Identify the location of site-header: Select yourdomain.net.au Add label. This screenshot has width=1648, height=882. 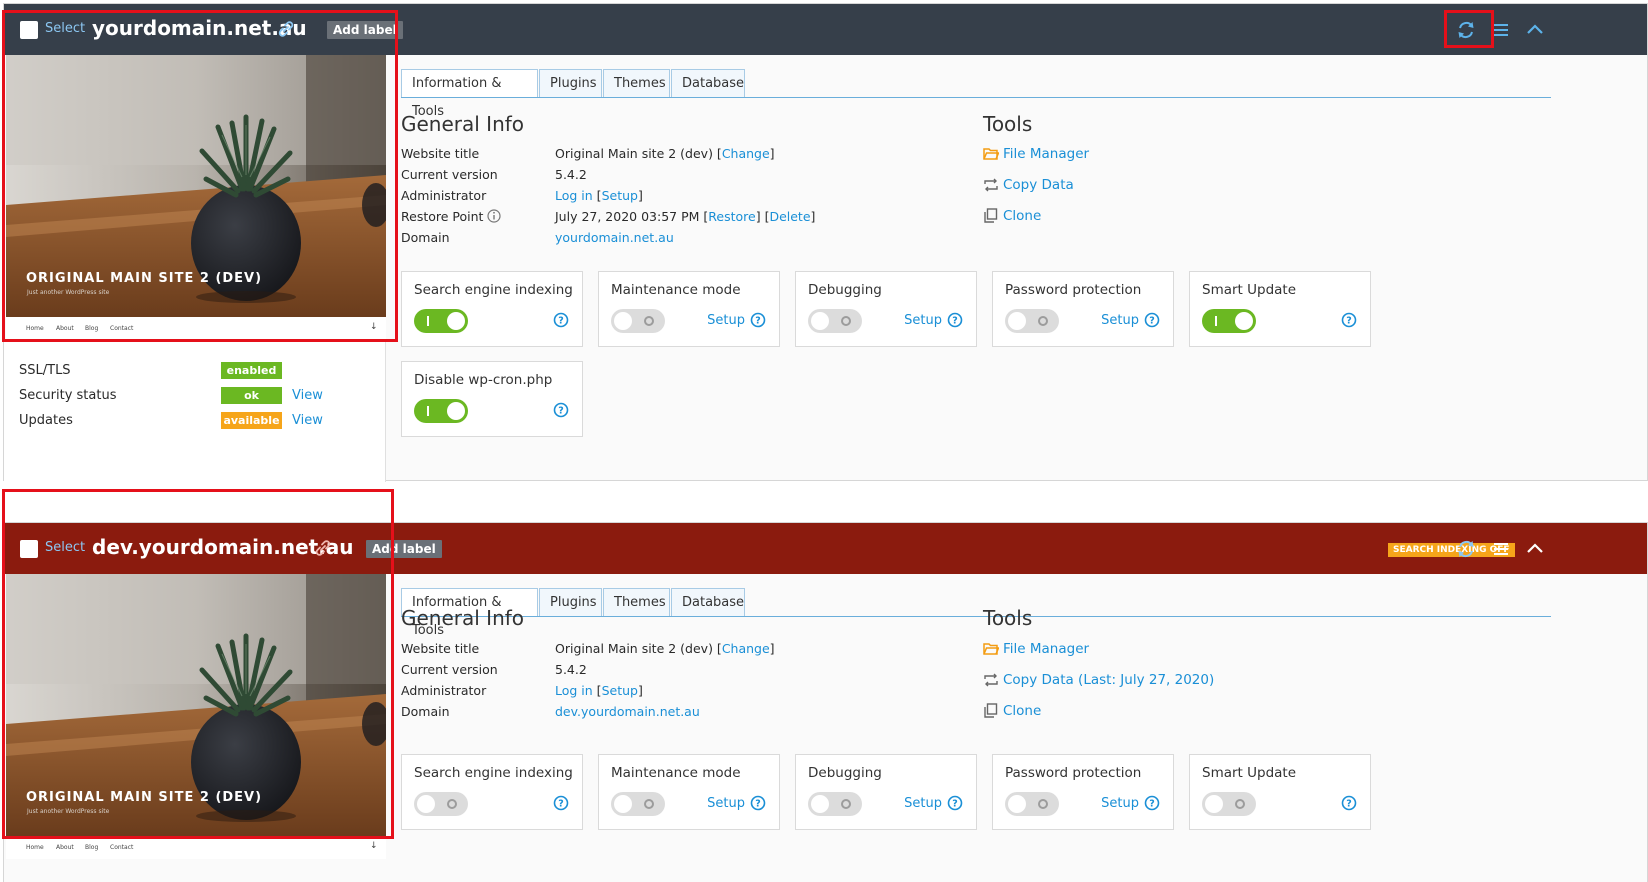
(825, 29).